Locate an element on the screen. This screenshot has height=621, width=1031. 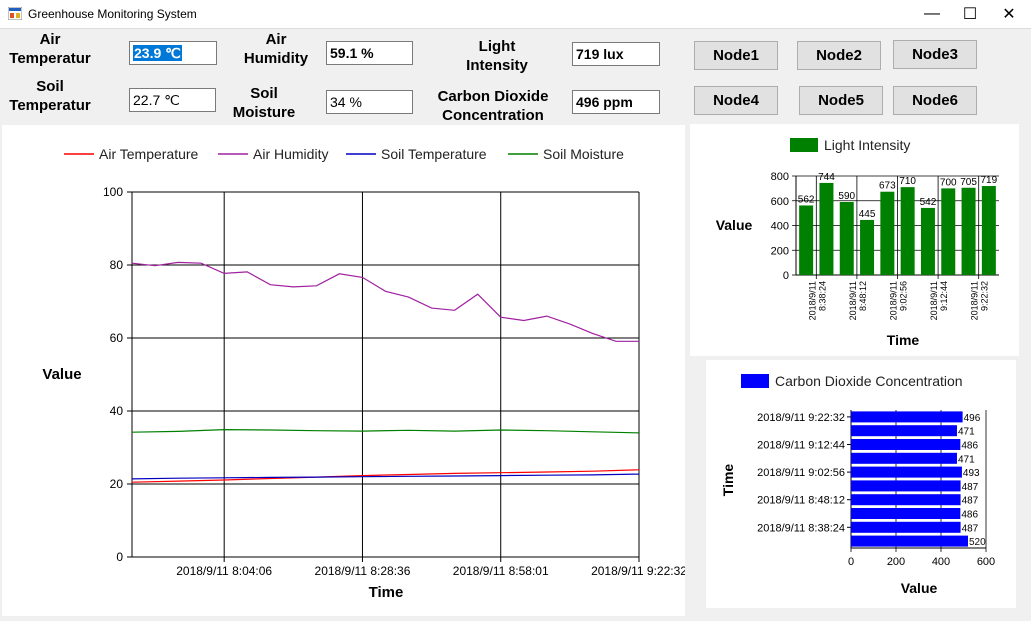
y-tick-label: 40 is located at coordinates (117, 411).